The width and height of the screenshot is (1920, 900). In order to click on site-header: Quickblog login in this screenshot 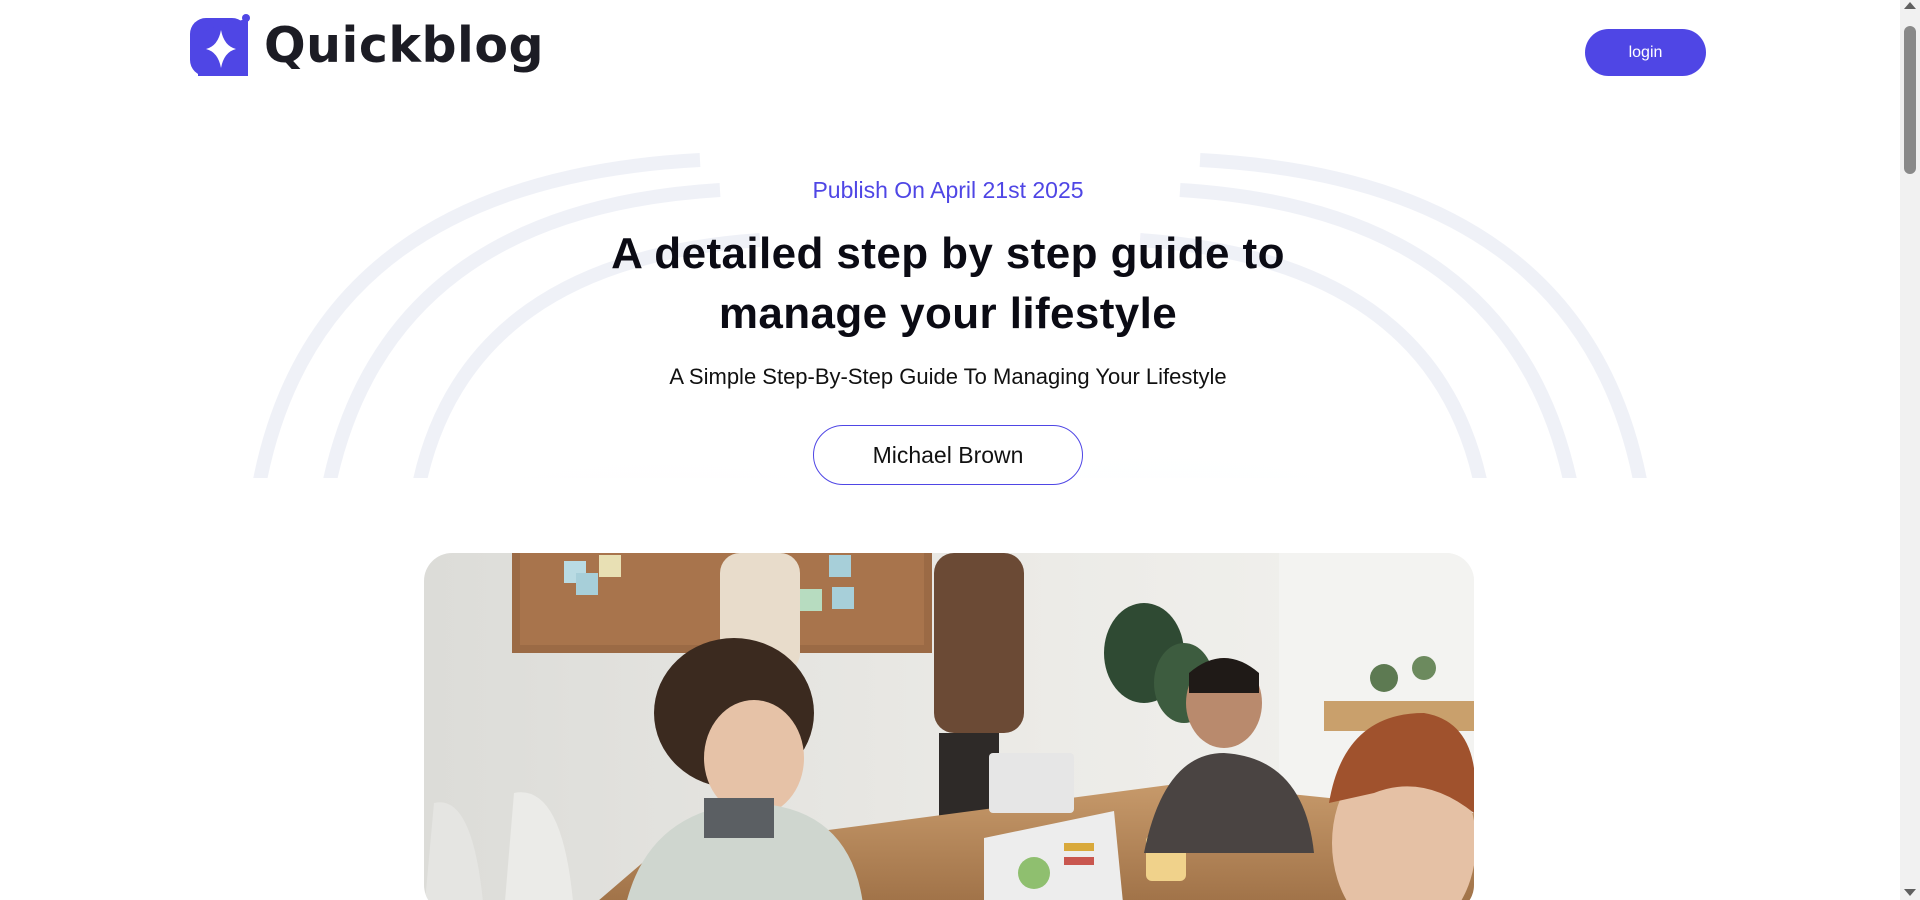, I will do `click(948, 46)`.